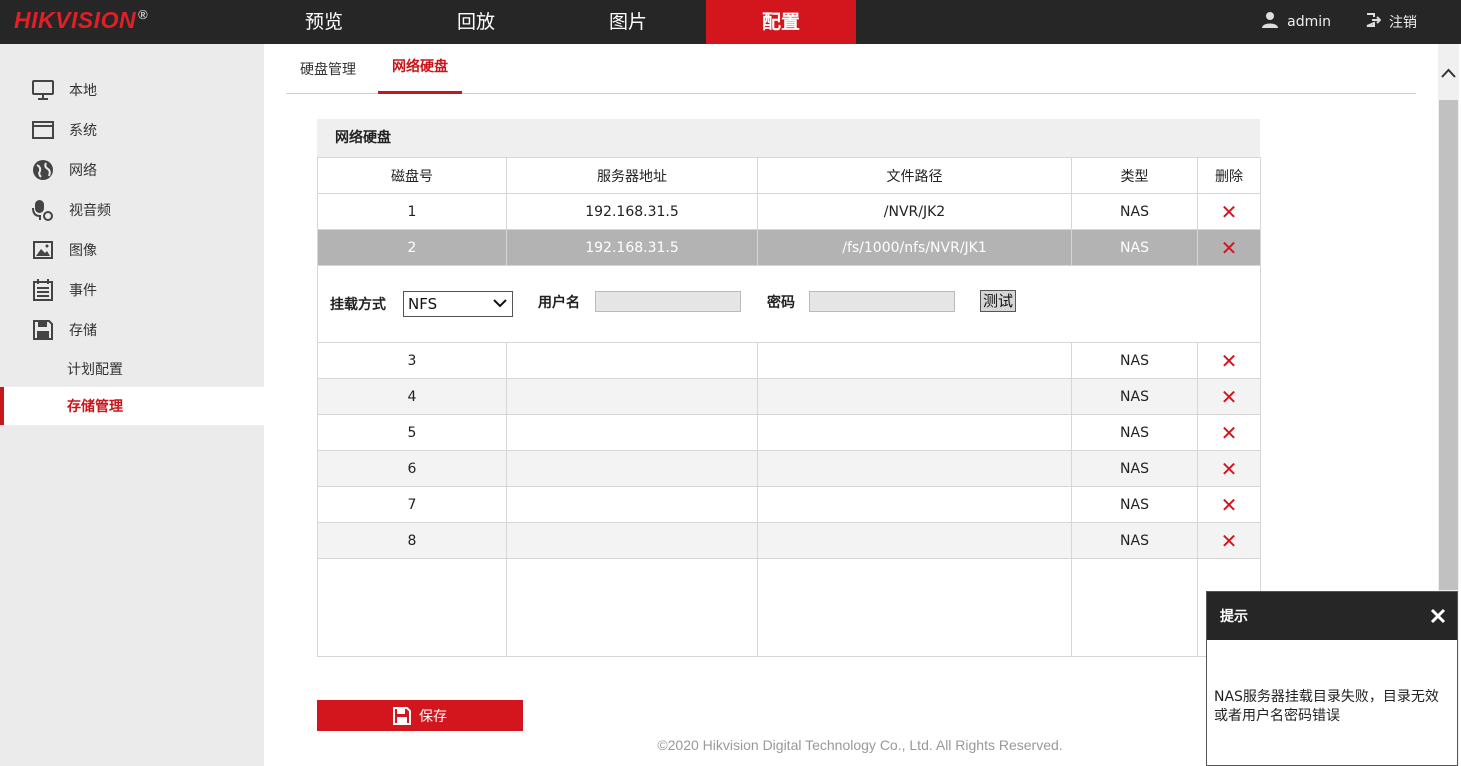  I want to click on username-label: 用户名, so click(559, 303).